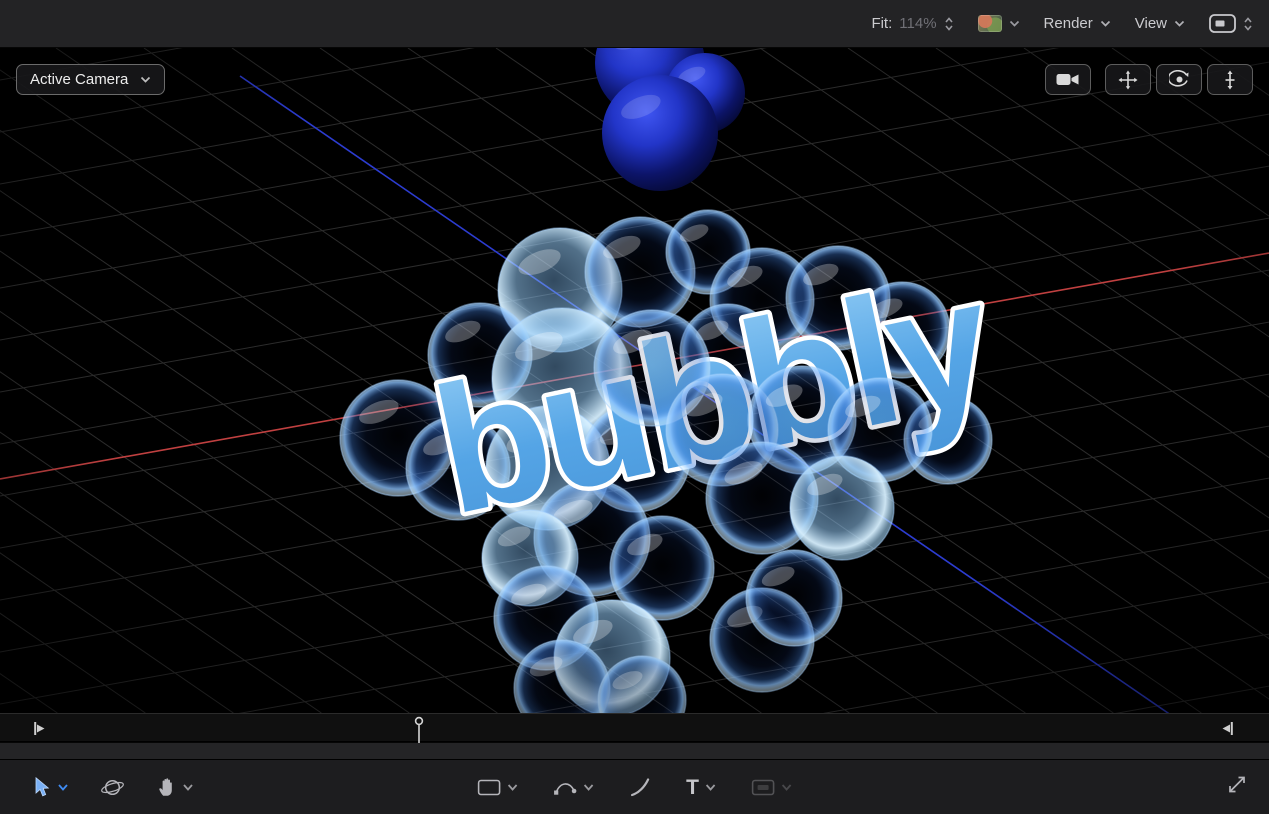 The height and width of the screenshot is (814, 1269). Describe the element at coordinates (42, 787) in the screenshot. I see `cursor-arrow-icon` at that location.